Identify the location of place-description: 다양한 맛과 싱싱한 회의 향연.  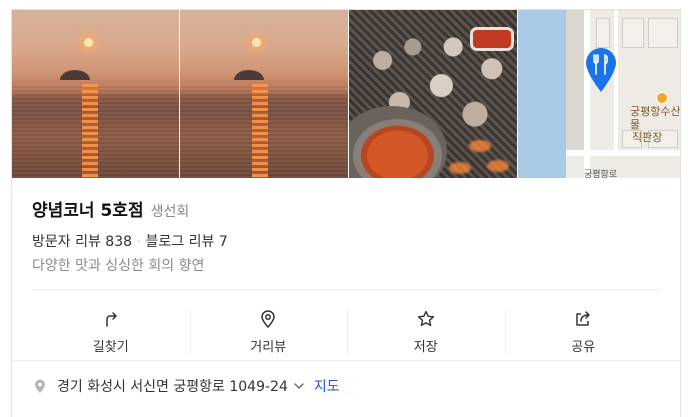
(118, 266).